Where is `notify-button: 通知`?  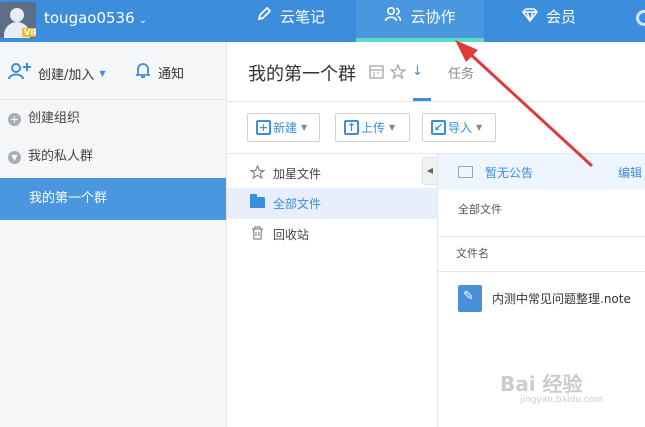 notify-button: 通知 is located at coordinates (159, 72).